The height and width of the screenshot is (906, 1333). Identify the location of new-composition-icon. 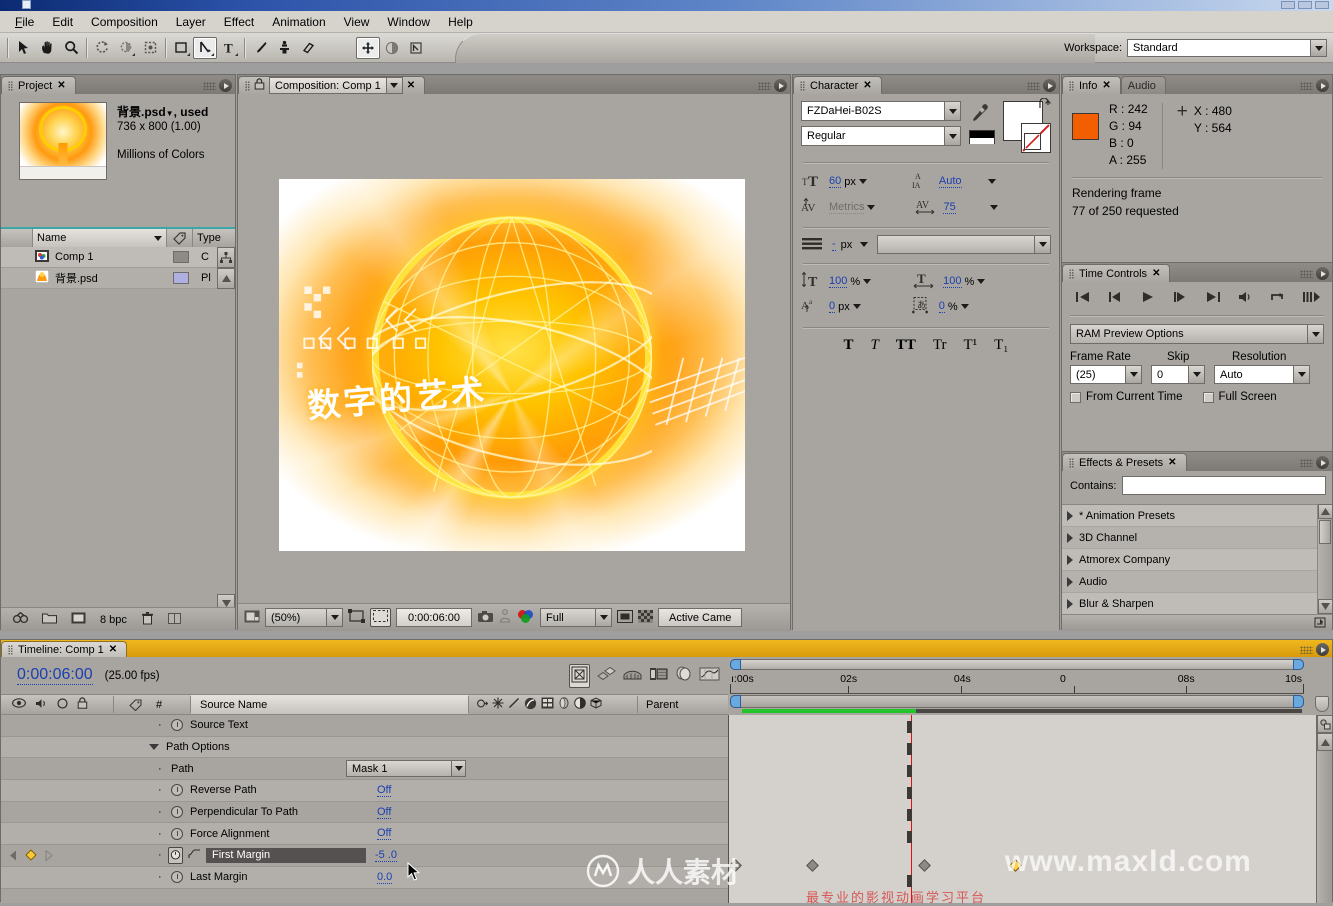
(78, 619).